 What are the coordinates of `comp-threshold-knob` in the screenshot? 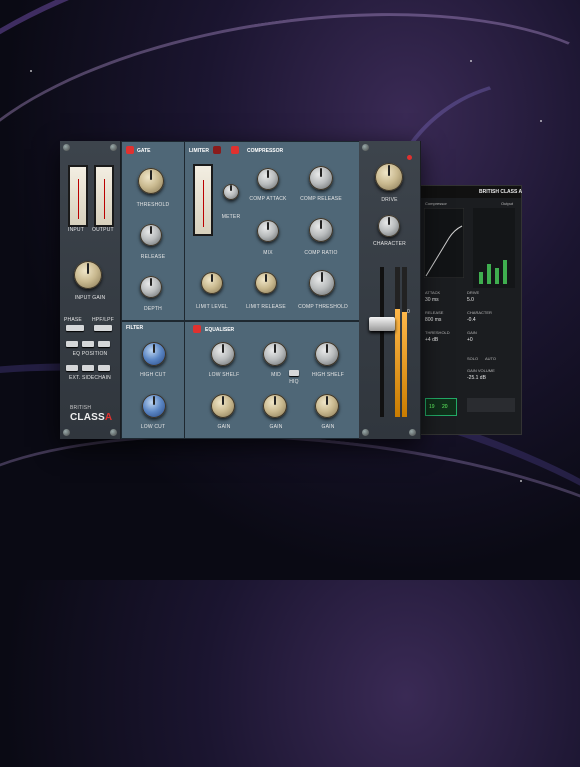 It's located at (322, 283).